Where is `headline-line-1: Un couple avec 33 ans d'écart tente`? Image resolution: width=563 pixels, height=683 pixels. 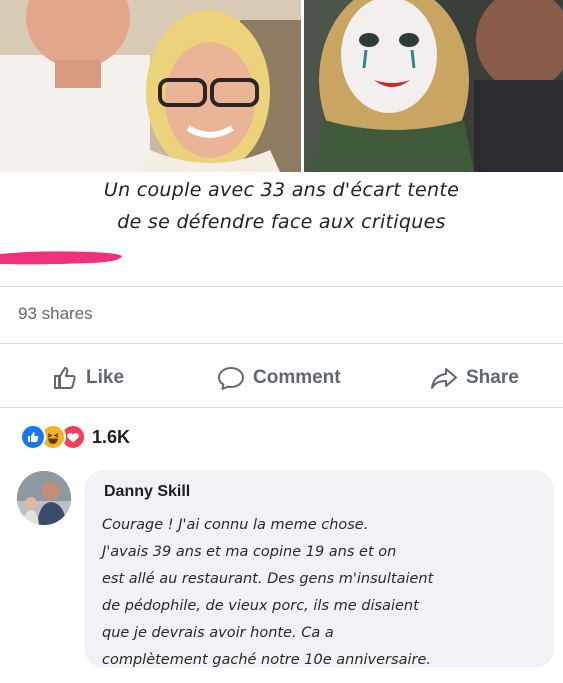
headline-line-1: Un couple avec 33 ans d'écart tente is located at coordinates (281, 190).